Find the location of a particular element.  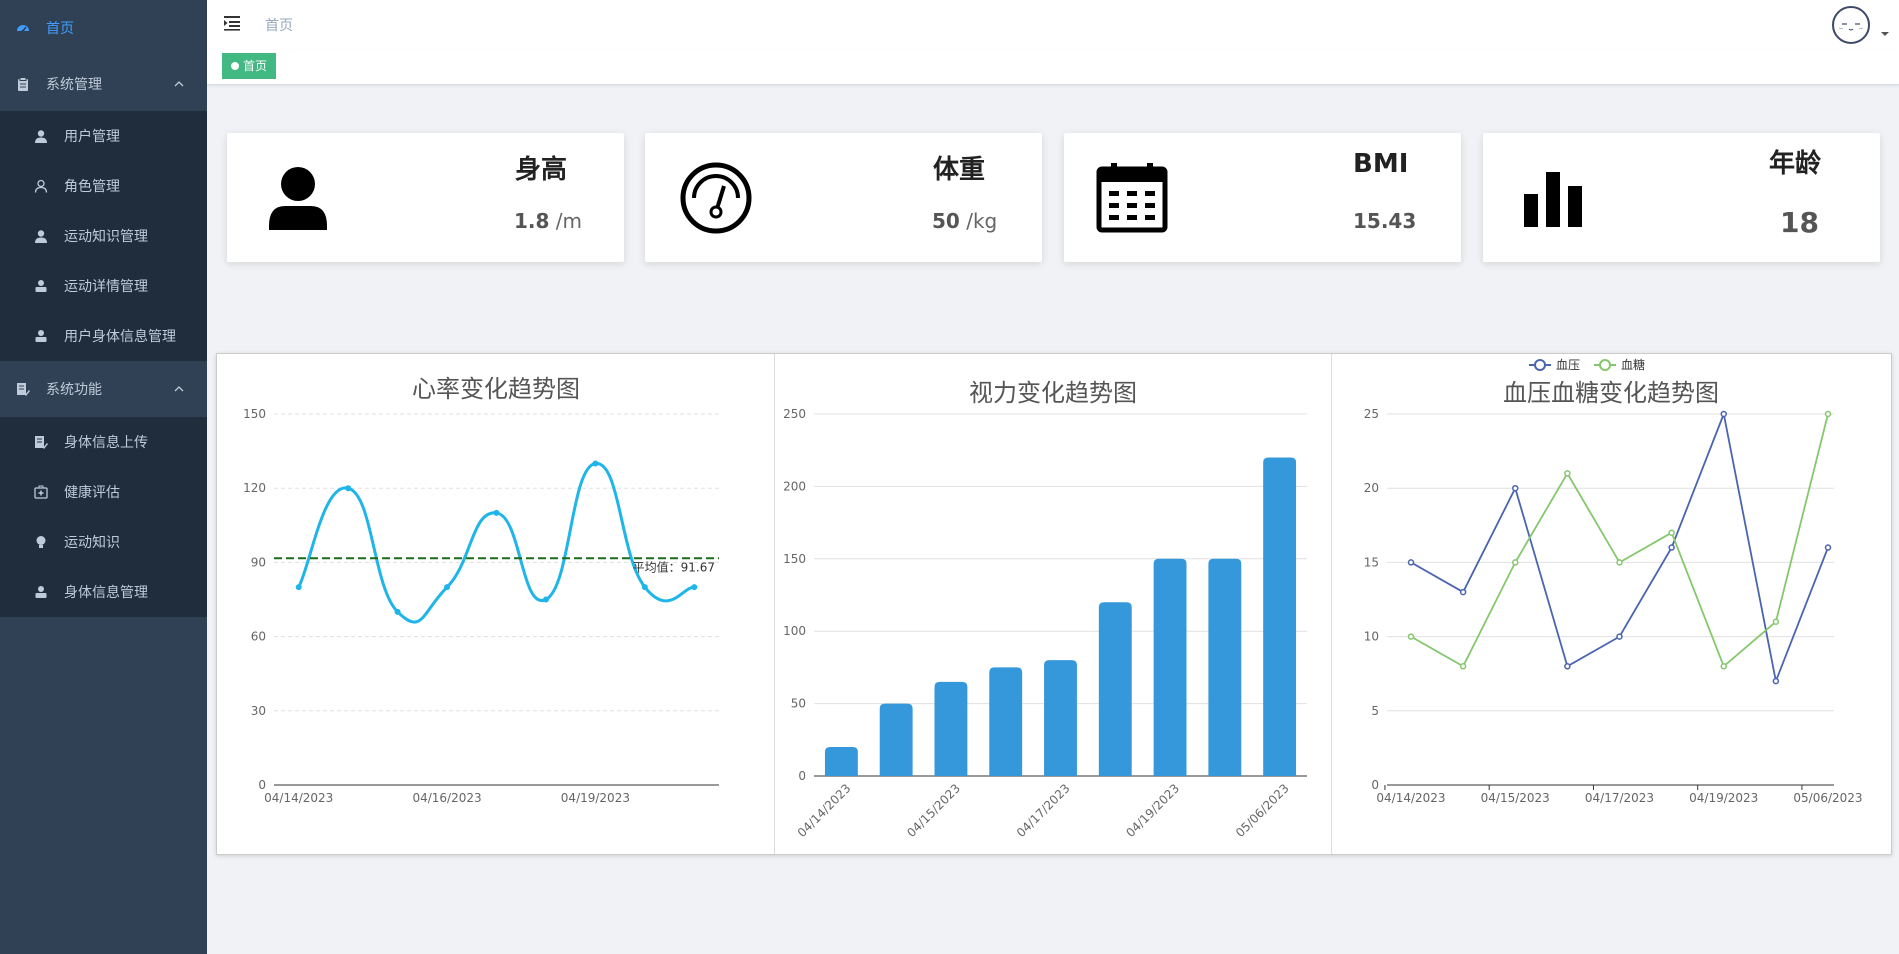

y-tick-label: 15 is located at coordinates (1371, 562).